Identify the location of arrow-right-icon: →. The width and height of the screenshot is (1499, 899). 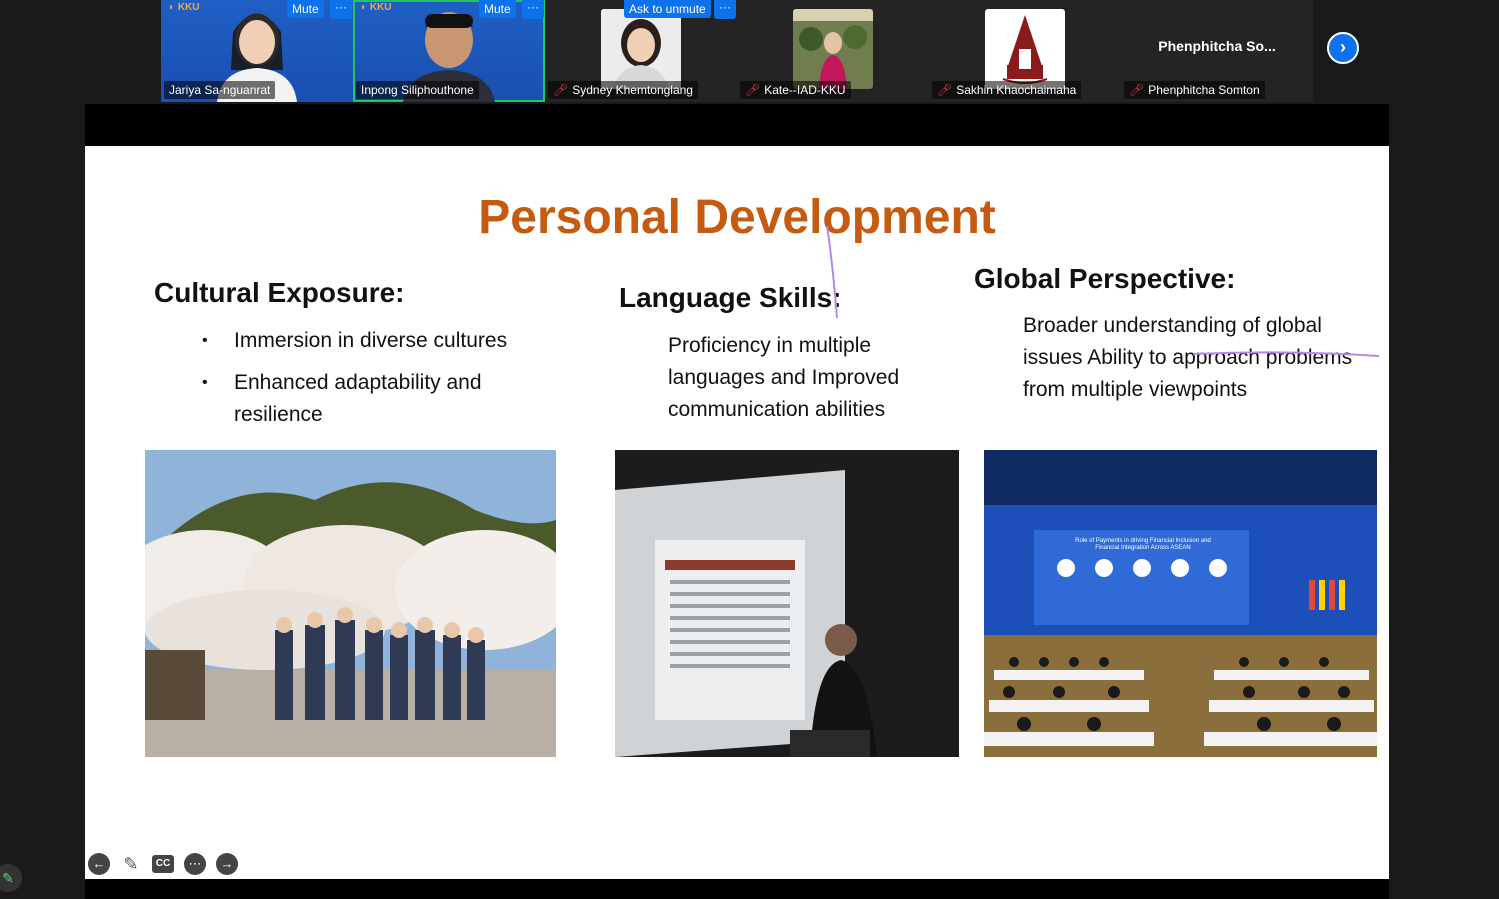
(227, 864).